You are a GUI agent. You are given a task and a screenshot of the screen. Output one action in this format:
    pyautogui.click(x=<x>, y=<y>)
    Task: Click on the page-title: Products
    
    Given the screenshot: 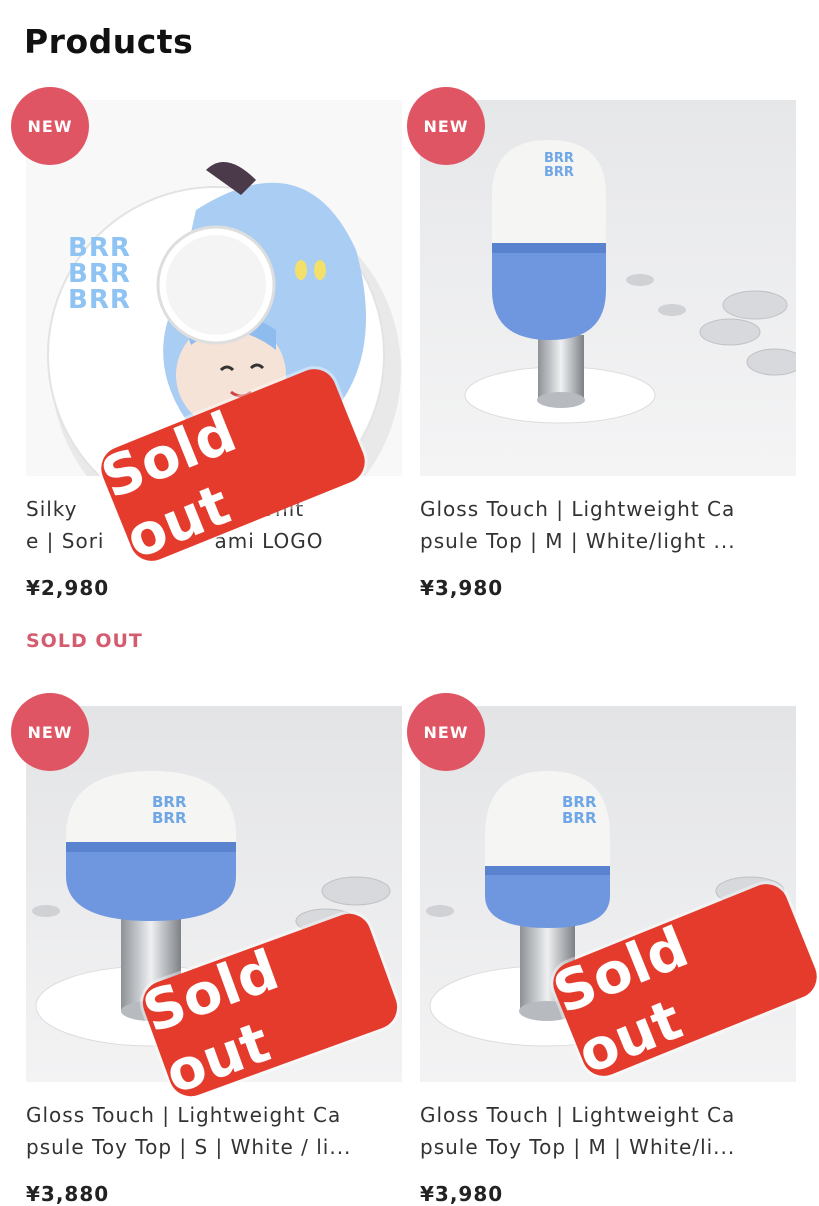 What is the action you would take?
    pyautogui.click(x=109, y=41)
    